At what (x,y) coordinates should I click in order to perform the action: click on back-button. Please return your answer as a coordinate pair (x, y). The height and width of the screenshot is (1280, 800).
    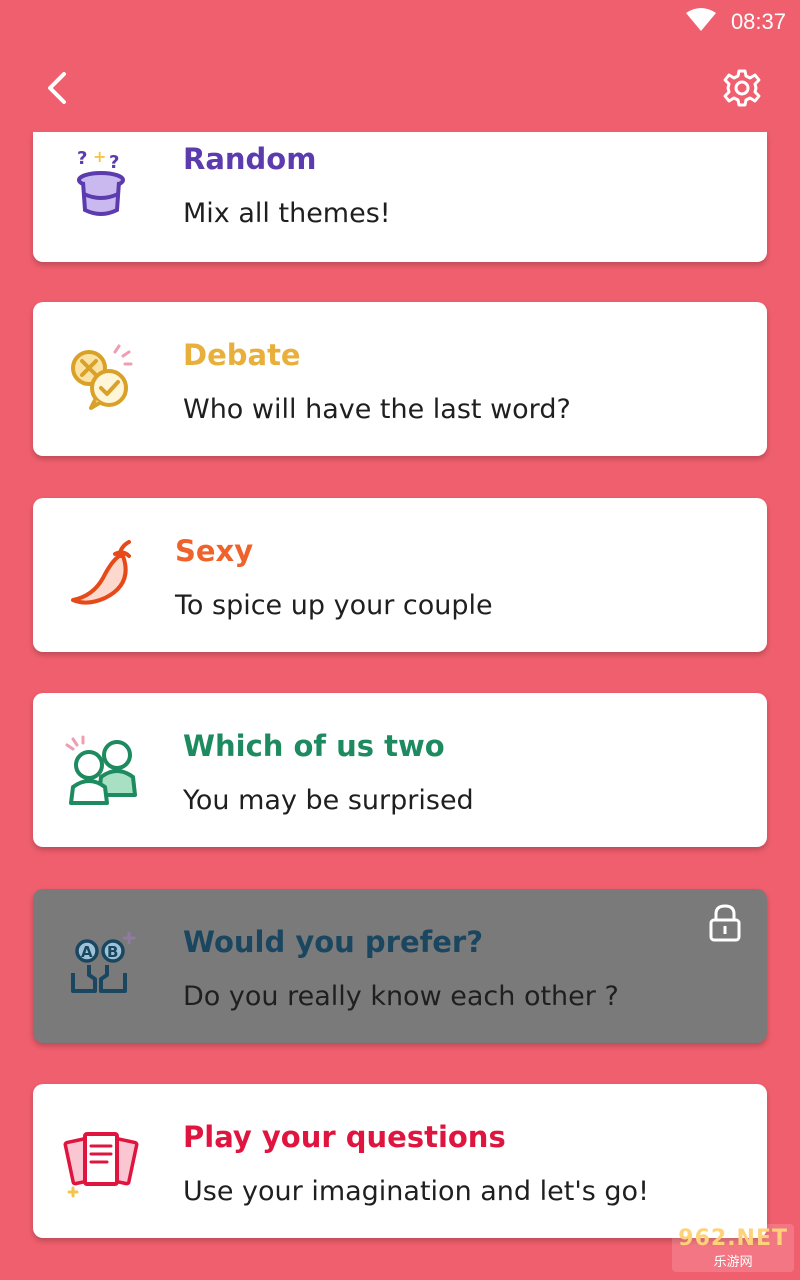
    Looking at the image, I should click on (58, 88).